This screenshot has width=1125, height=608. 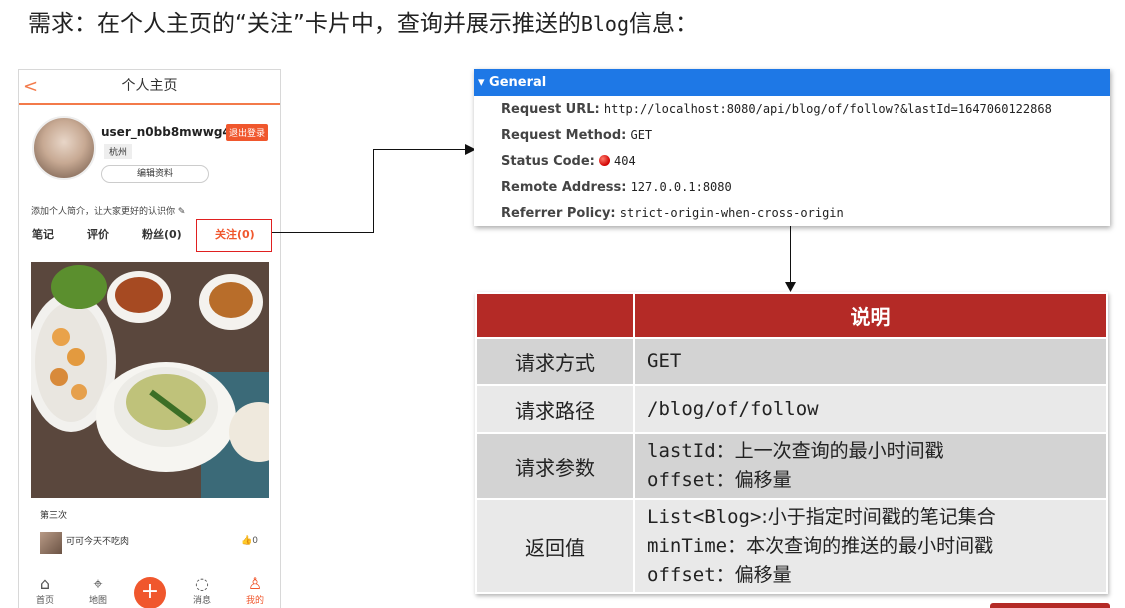 I want to click on param-offset-desc: ：偏移量, so click(x=753, y=480).